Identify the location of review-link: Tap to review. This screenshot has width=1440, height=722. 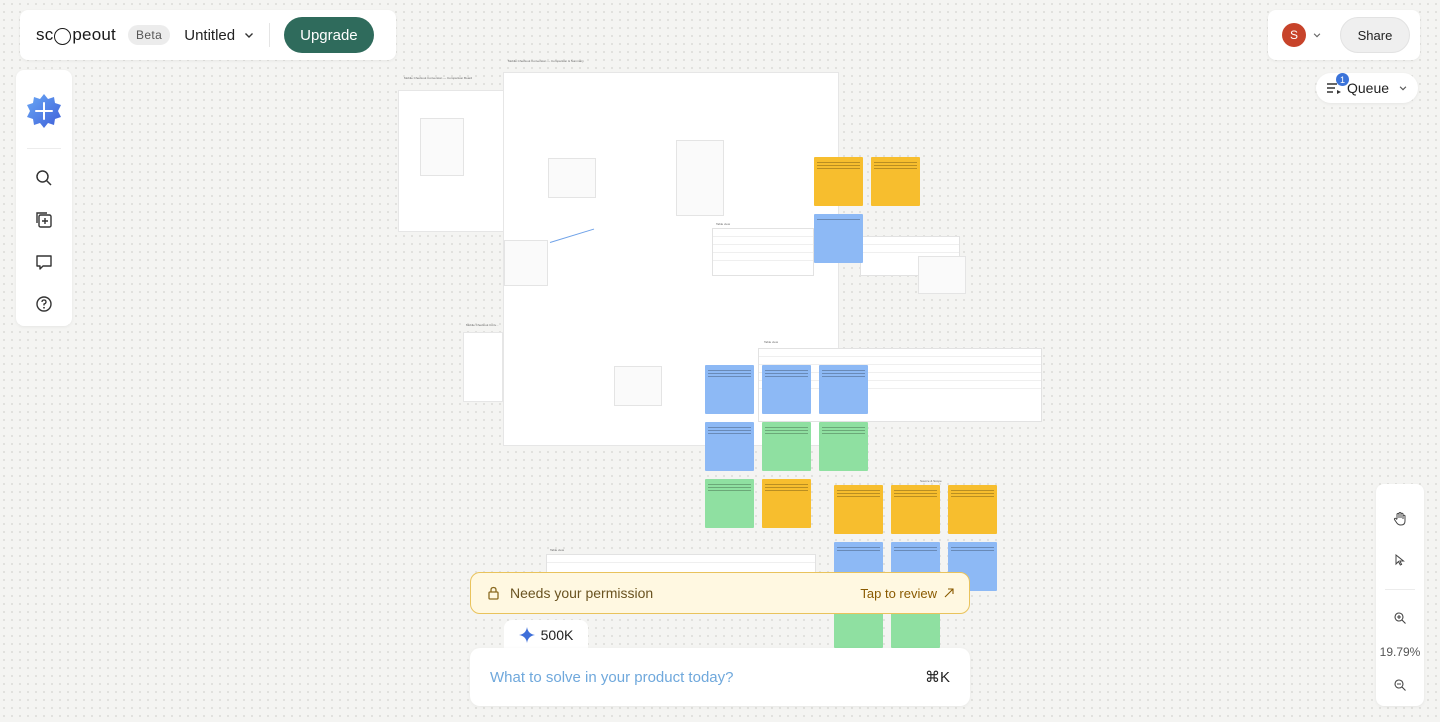
(907, 593).